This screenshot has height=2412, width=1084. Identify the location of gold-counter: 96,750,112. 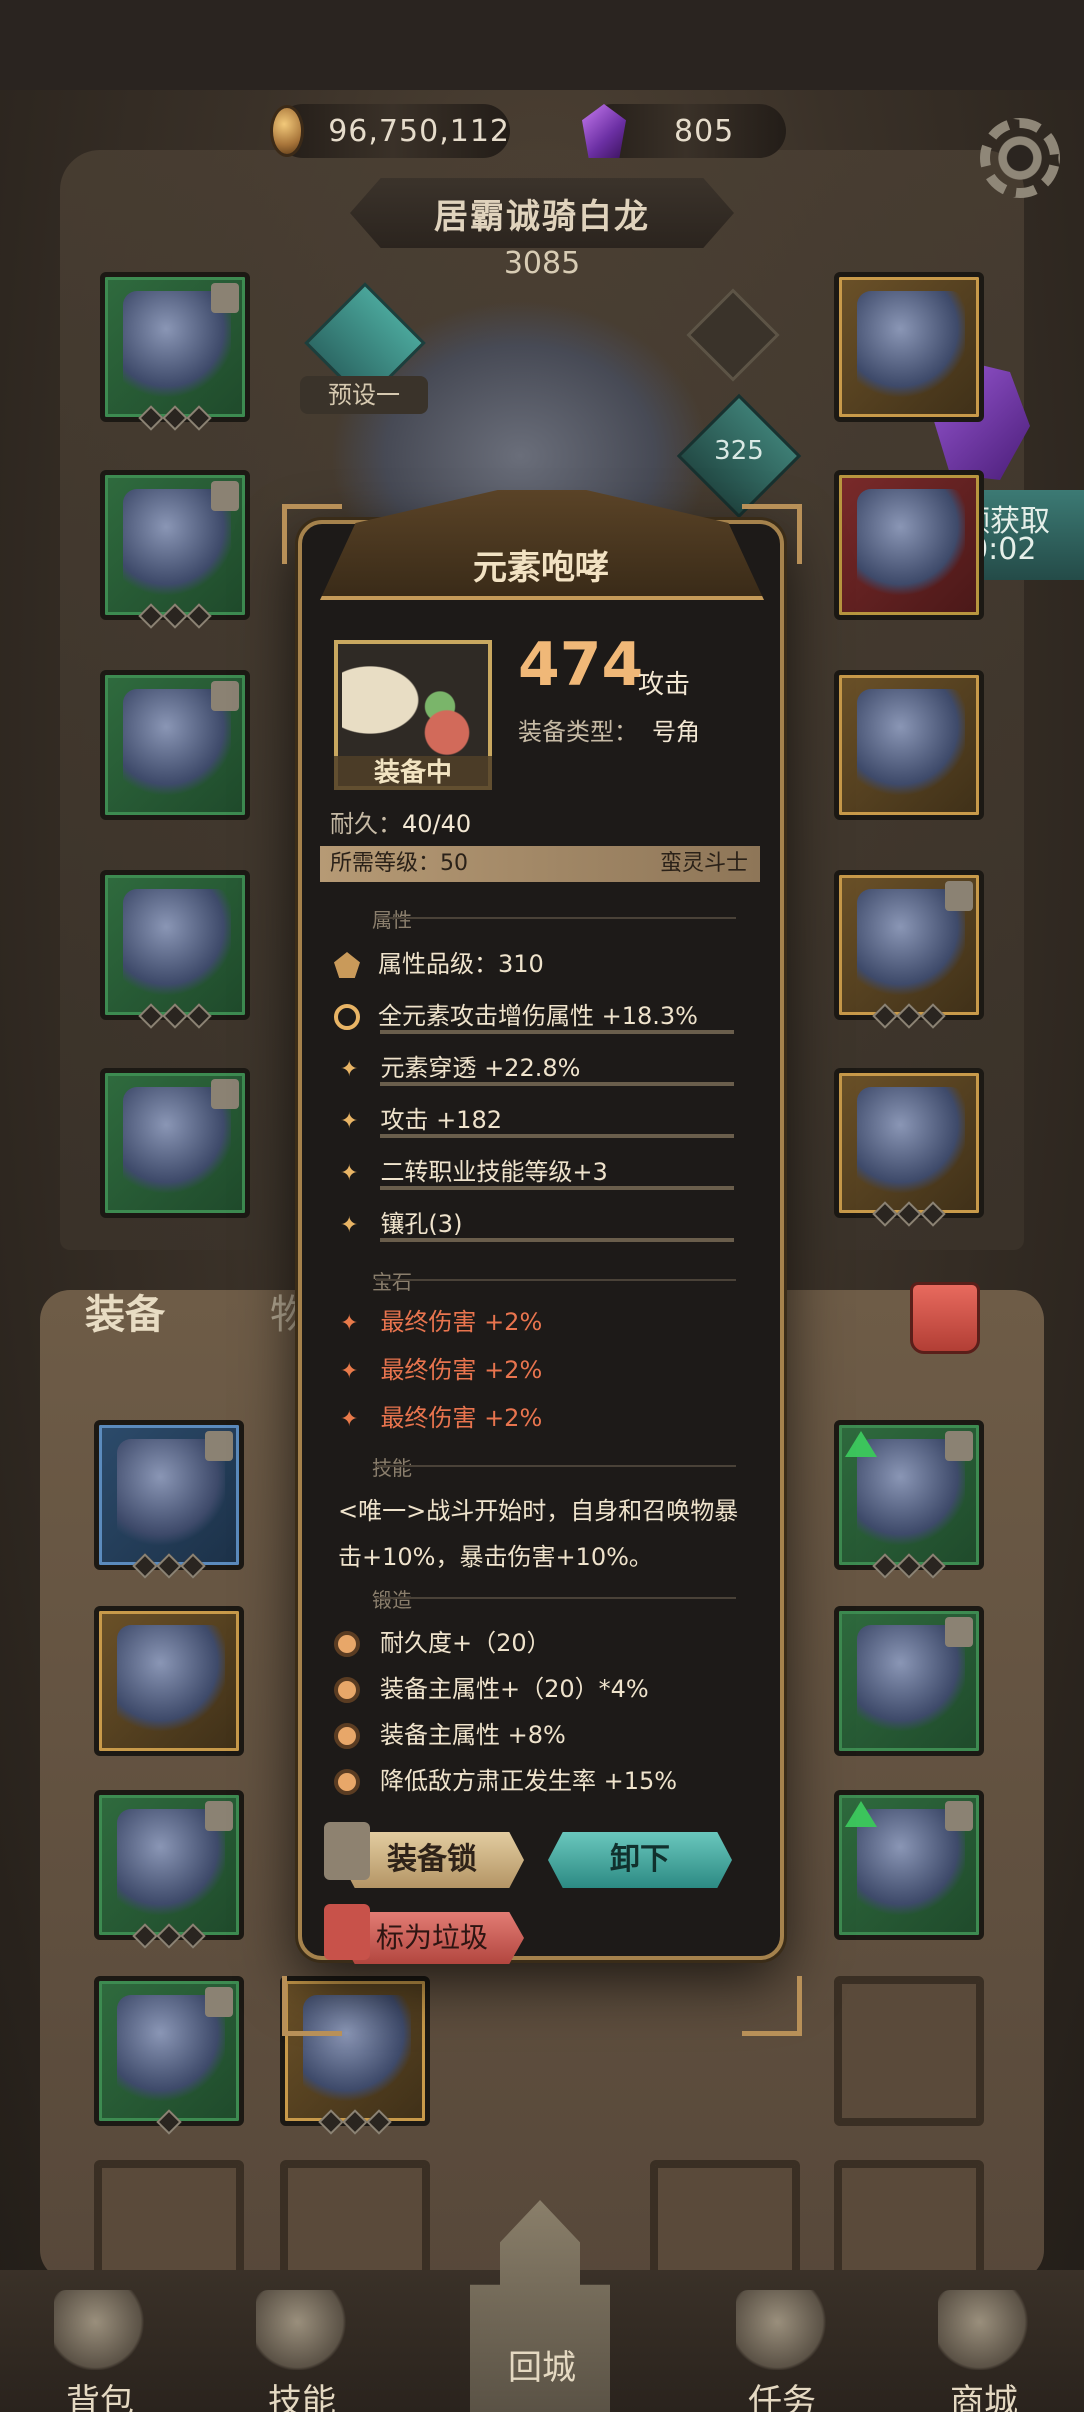
(390, 131).